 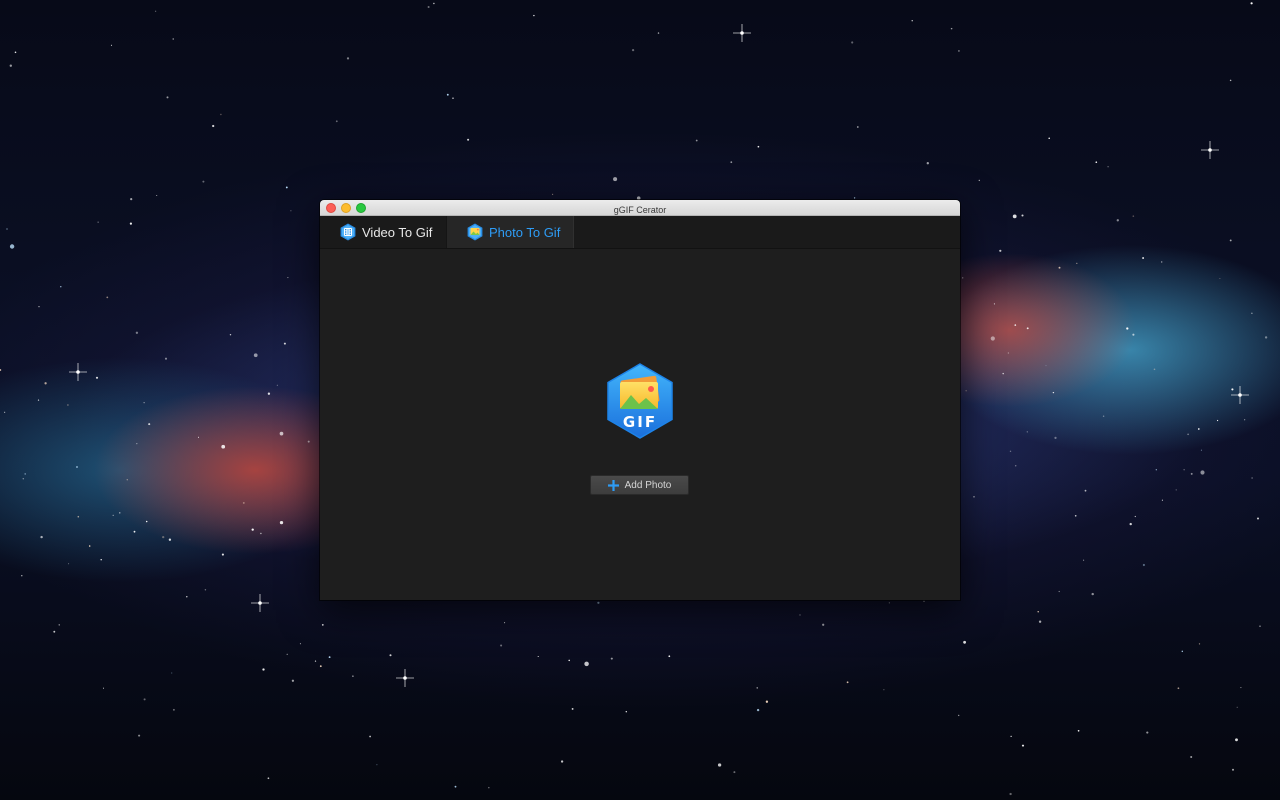 I want to click on film-icon, so click(x=348, y=232).